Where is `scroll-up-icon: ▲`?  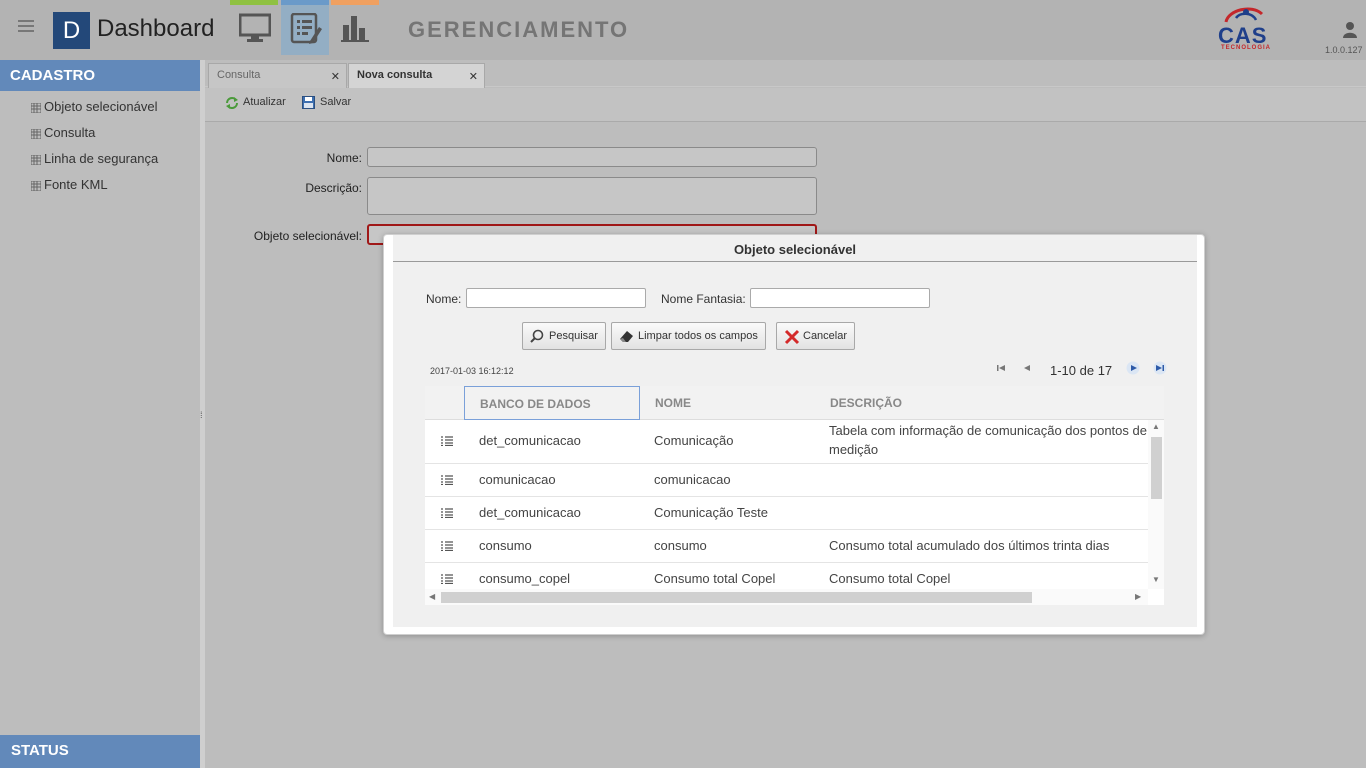 scroll-up-icon: ▲ is located at coordinates (1156, 426).